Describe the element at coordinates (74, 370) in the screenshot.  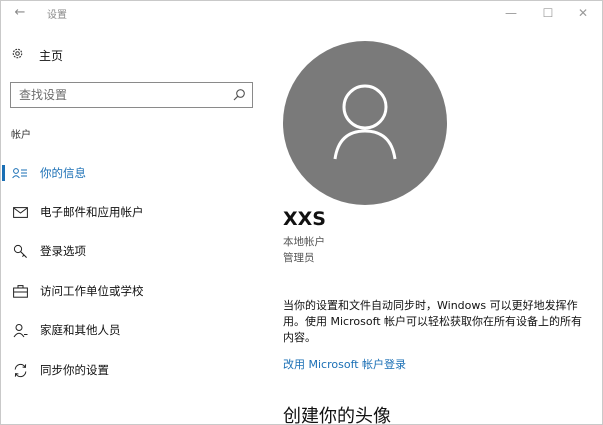
I see `sidebar-item-label: 同步你的设置` at that location.